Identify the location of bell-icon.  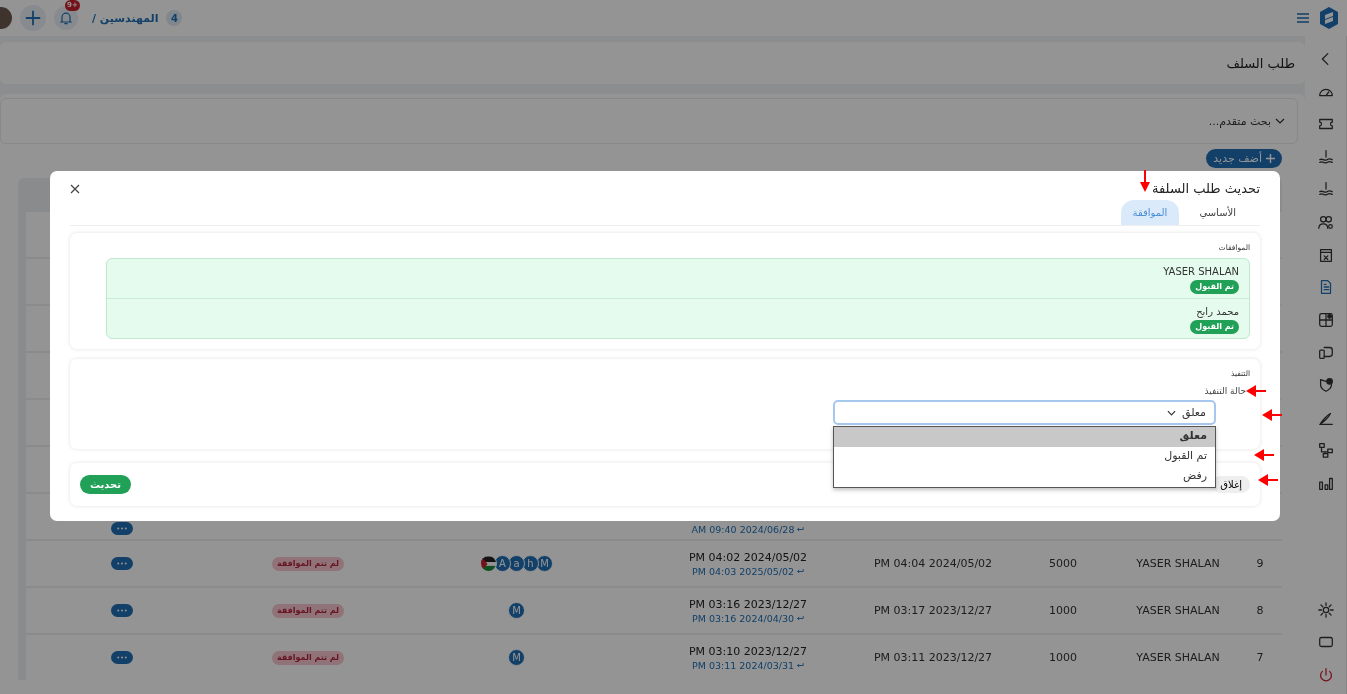
(66, 18).